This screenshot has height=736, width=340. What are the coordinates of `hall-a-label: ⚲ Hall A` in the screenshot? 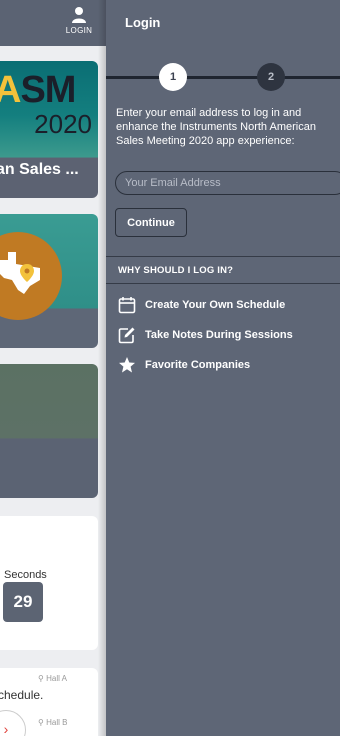 It's located at (52, 678).